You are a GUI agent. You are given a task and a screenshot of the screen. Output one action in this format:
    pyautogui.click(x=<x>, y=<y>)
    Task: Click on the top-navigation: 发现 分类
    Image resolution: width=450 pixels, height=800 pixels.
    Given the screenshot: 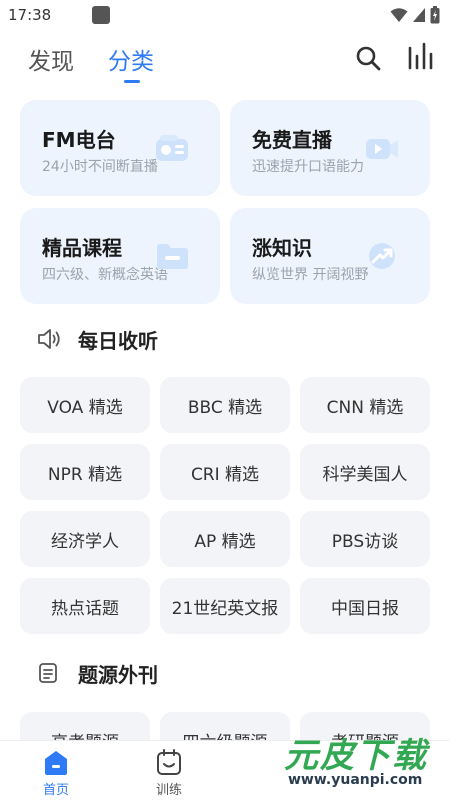 What is the action you would take?
    pyautogui.click(x=225, y=62)
    